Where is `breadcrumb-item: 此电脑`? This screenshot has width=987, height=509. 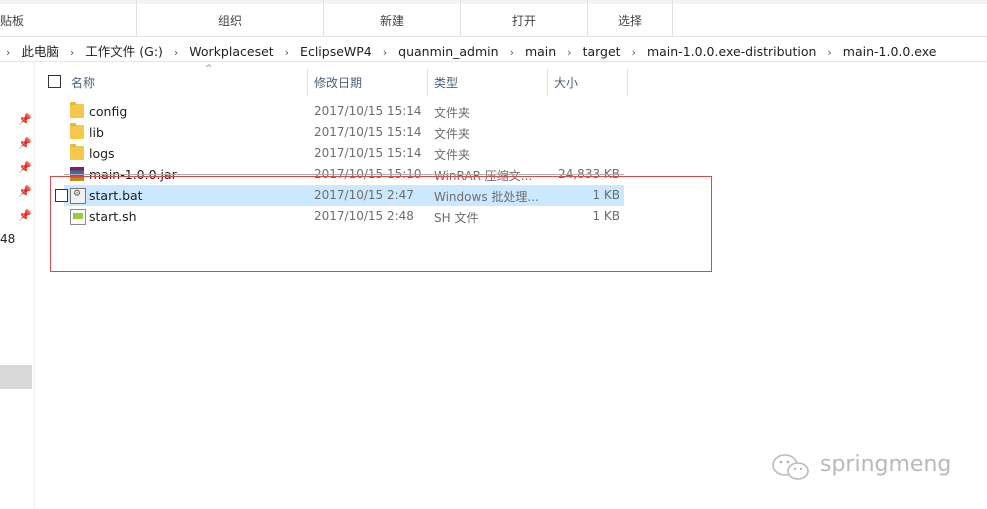 breadcrumb-item: 此电脑 is located at coordinates (40, 50).